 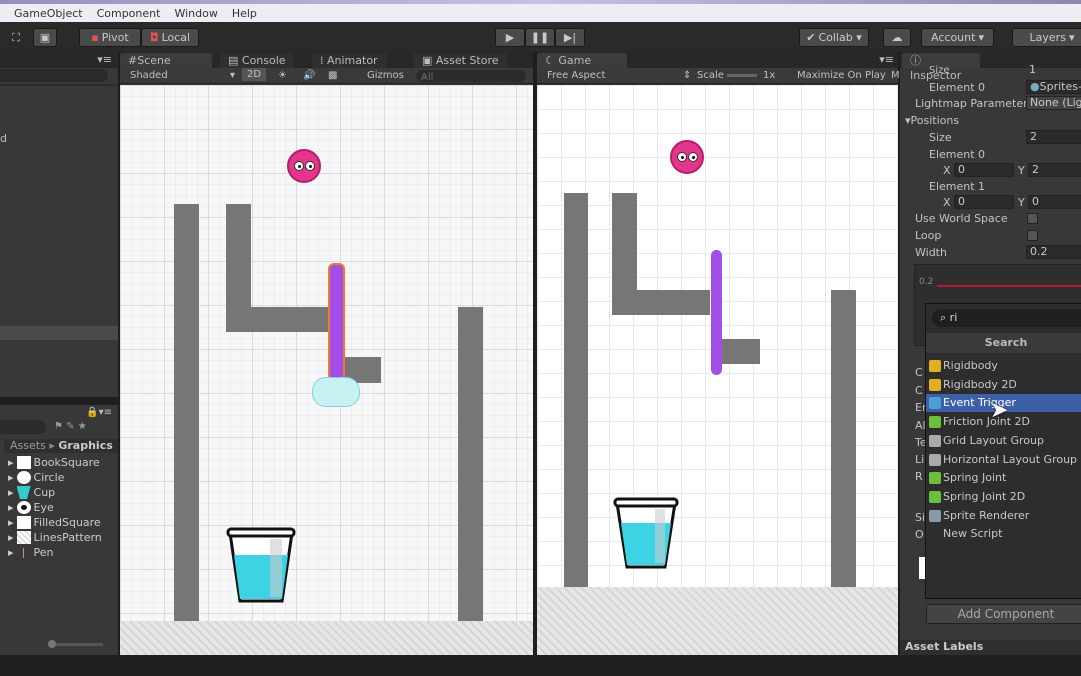 What do you see at coordinates (540, 37) in the screenshot?
I see `pause-button: ❚❚` at bounding box center [540, 37].